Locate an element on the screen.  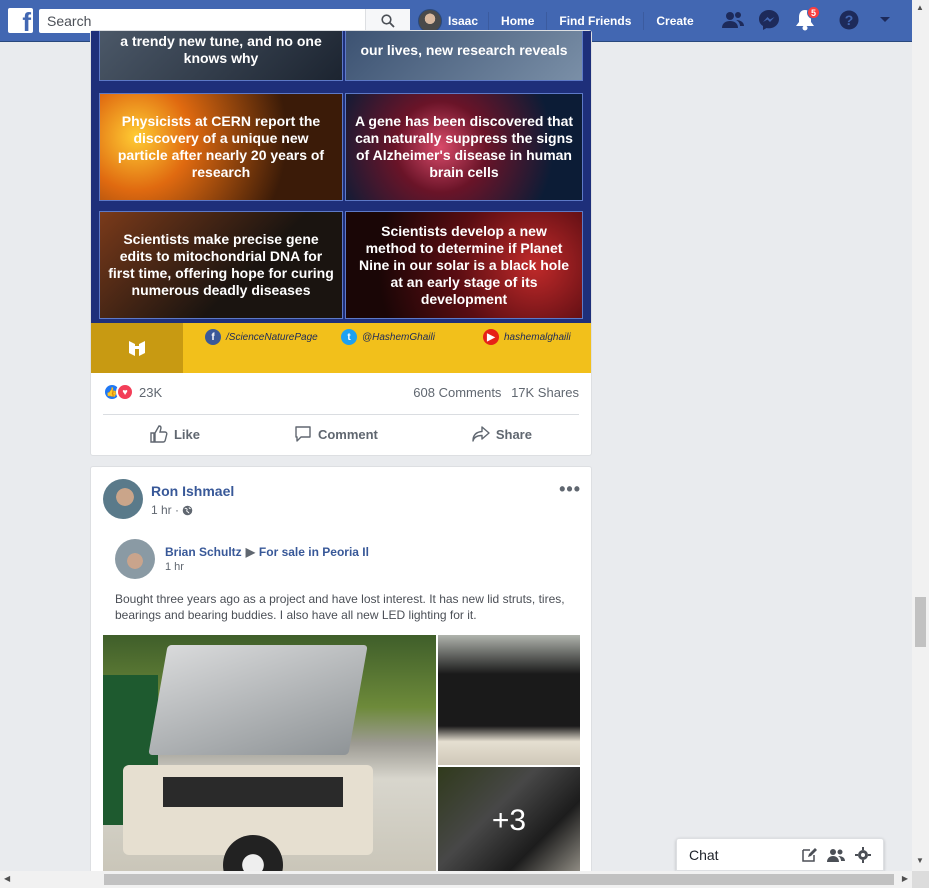
nav-icon-group: 5 ? is located at coordinates (809, 18).